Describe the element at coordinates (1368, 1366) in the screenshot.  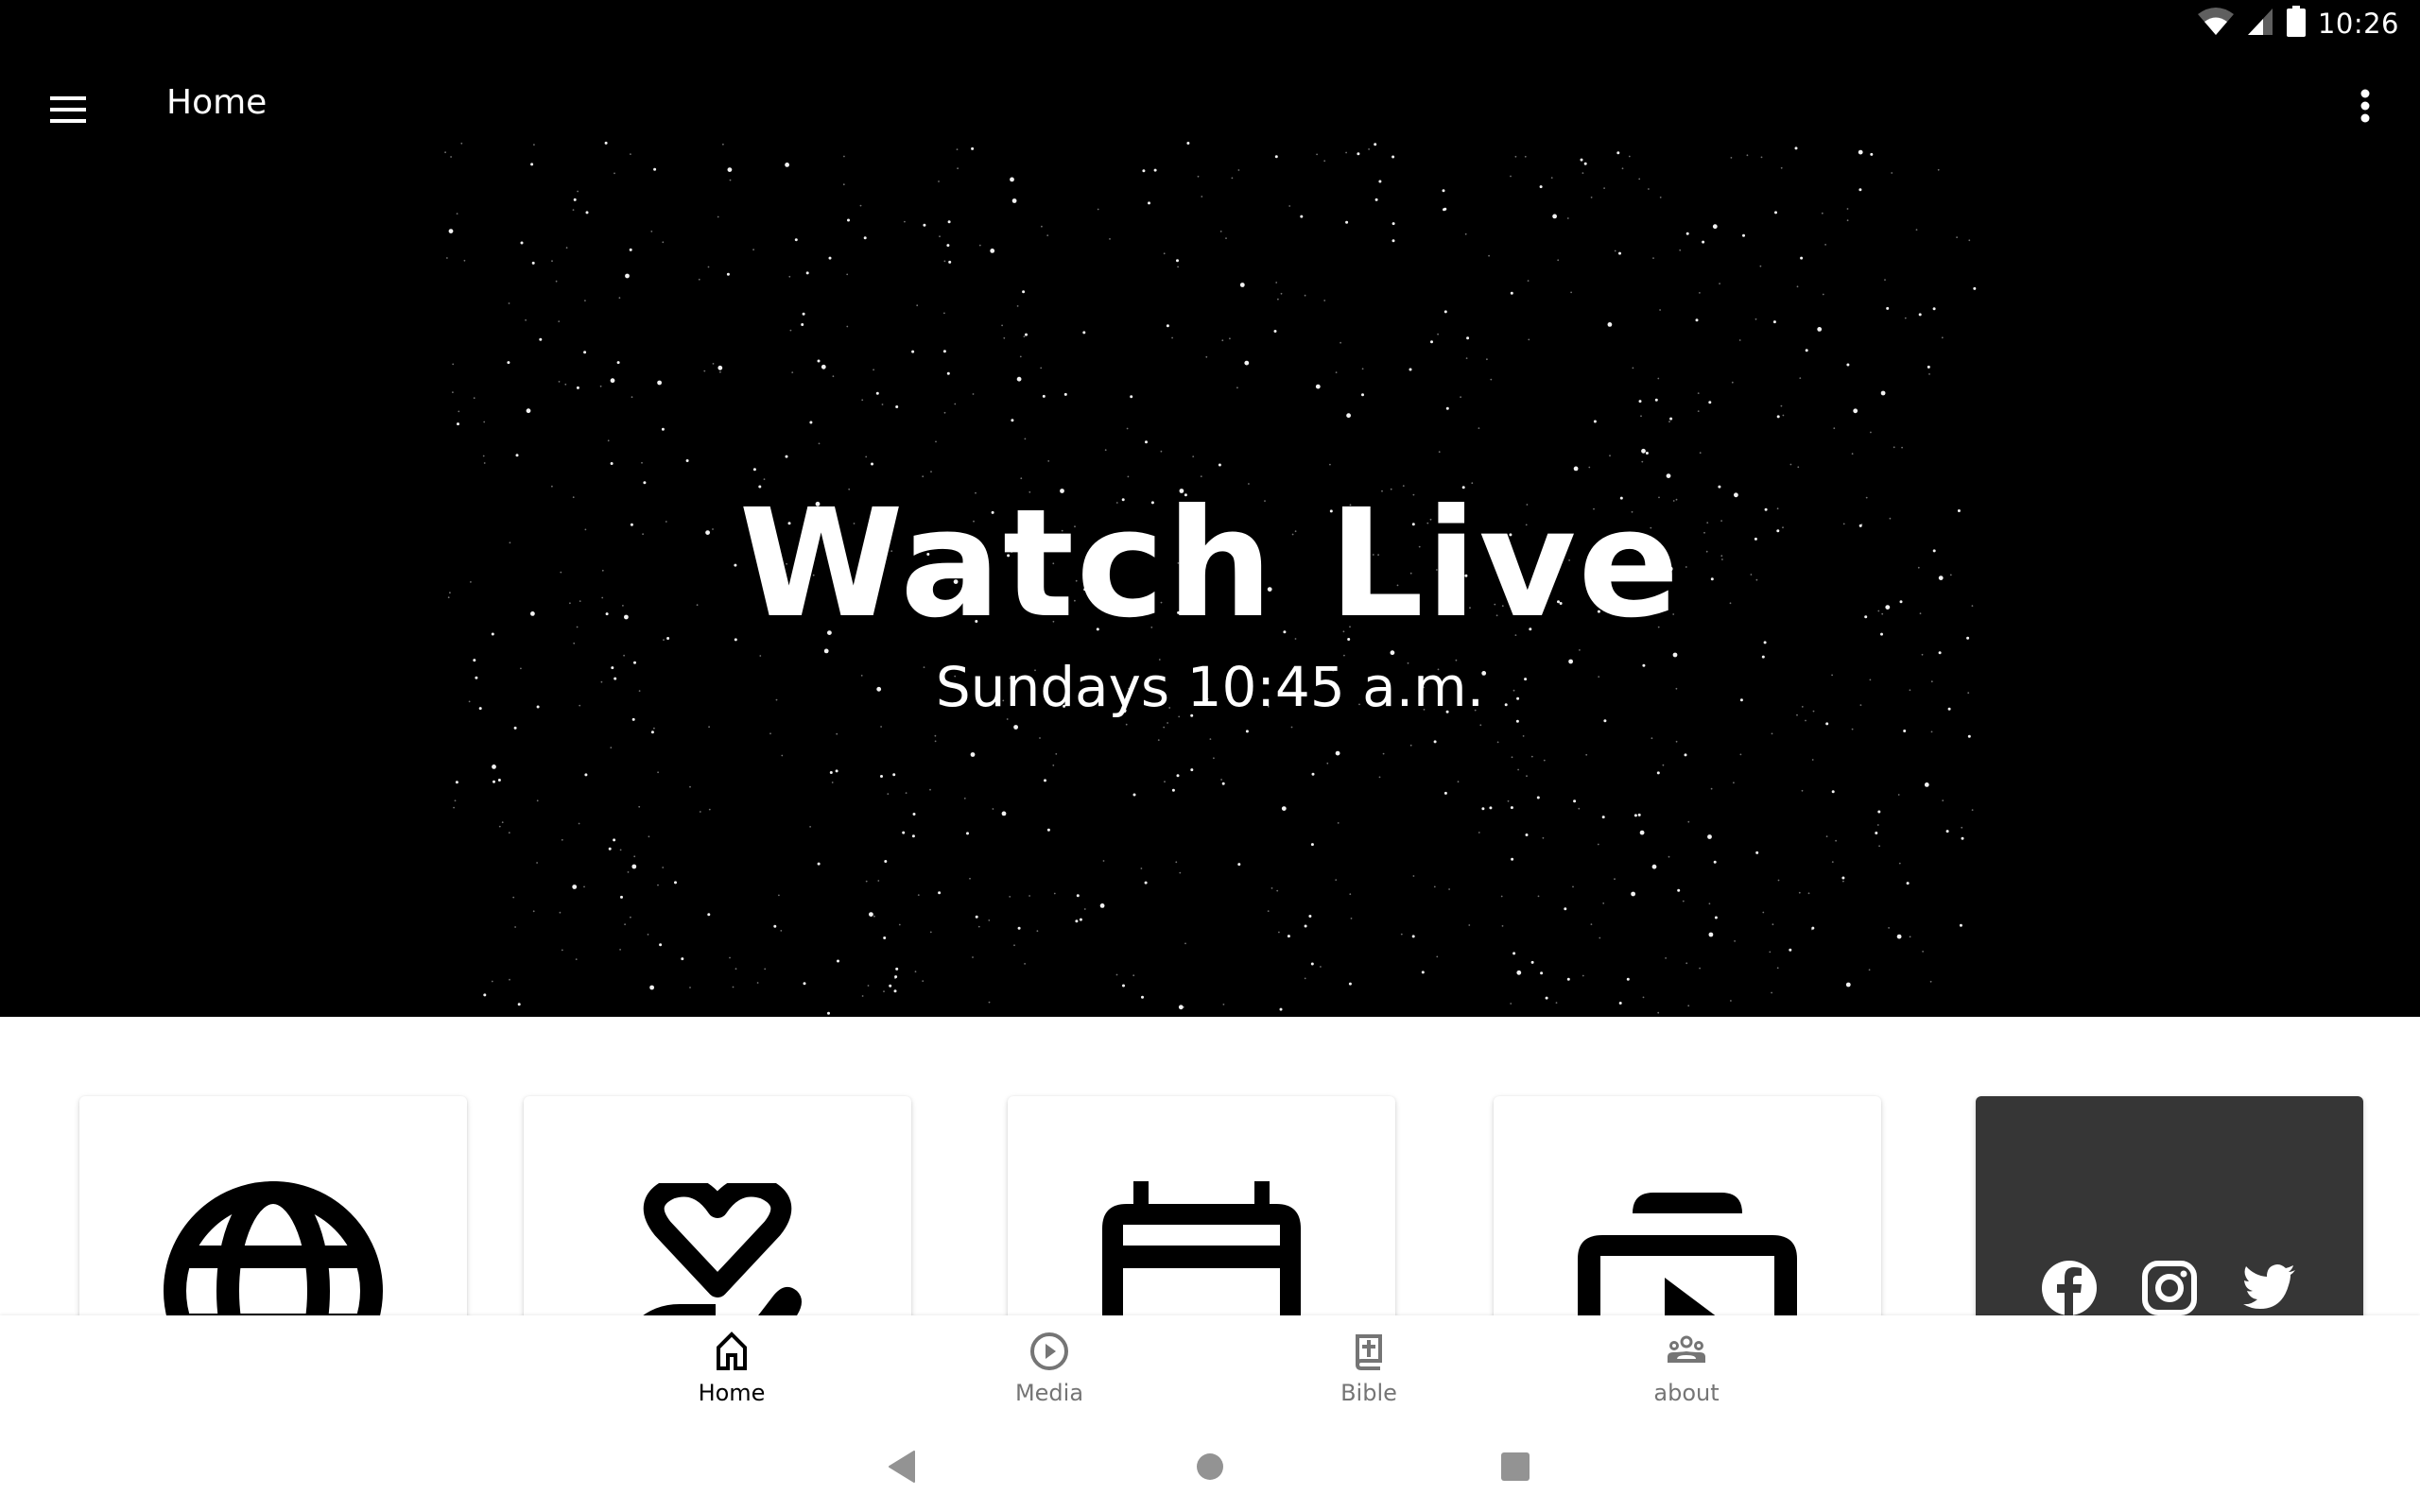
I see `nav-item-bible: Bible` at that location.